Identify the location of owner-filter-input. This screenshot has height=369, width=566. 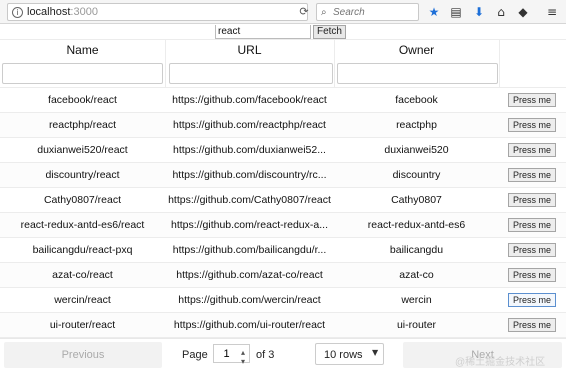
(417, 73).